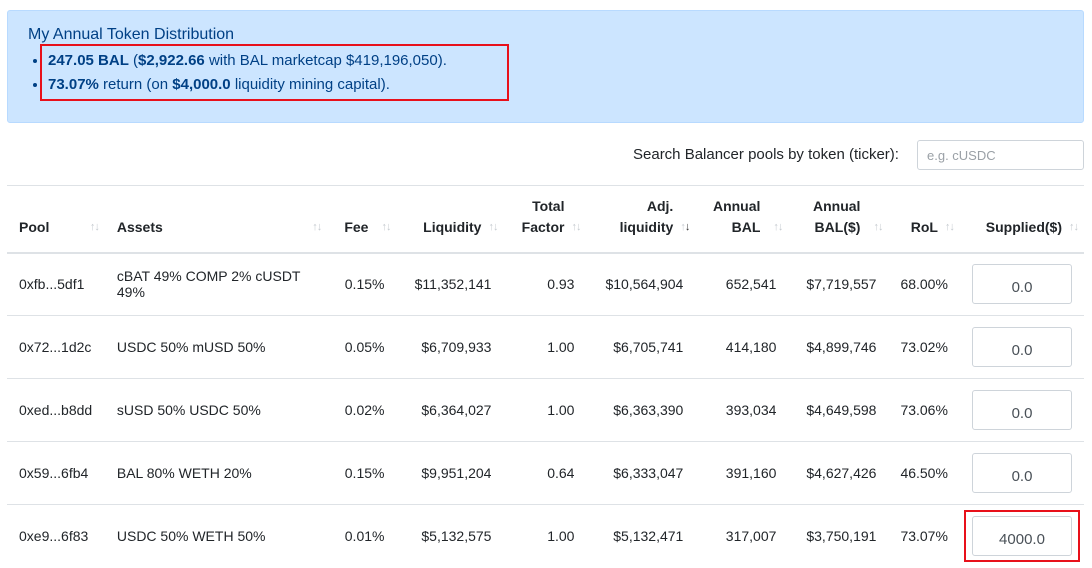 The width and height of the screenshot is (1092, 568). Describe the element at coordinates (450, 473) in the screenshot. I see `pool-liquidity: $9,951,204` at that location.